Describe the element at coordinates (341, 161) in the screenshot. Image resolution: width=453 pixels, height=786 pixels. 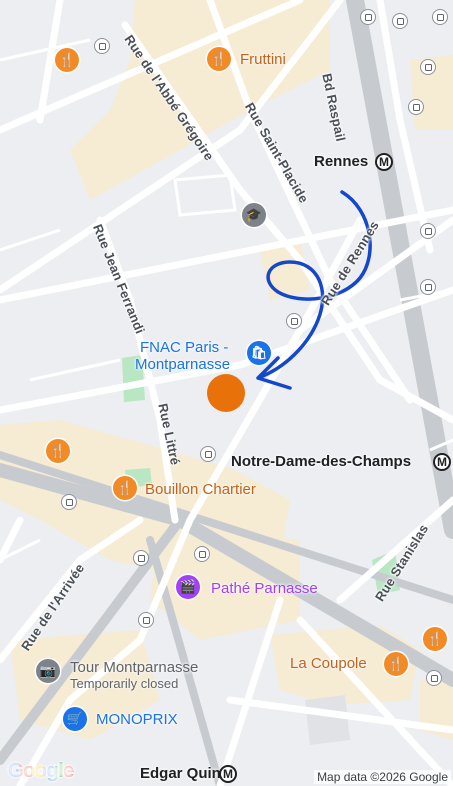
I see `station-label-rennes: Rennes` at that location.